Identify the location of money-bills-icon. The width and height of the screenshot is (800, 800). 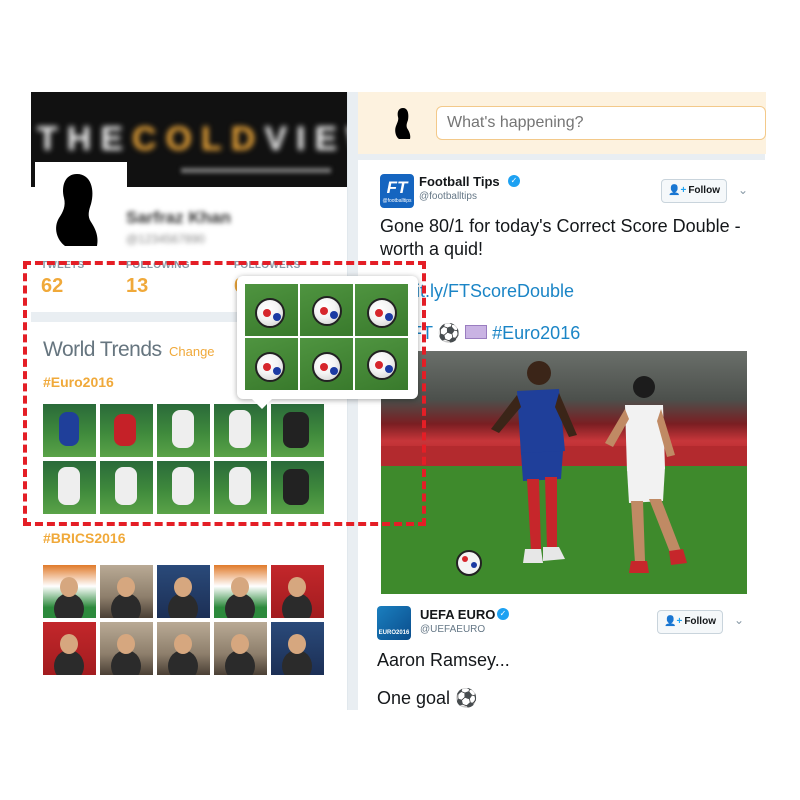
(476, 332).